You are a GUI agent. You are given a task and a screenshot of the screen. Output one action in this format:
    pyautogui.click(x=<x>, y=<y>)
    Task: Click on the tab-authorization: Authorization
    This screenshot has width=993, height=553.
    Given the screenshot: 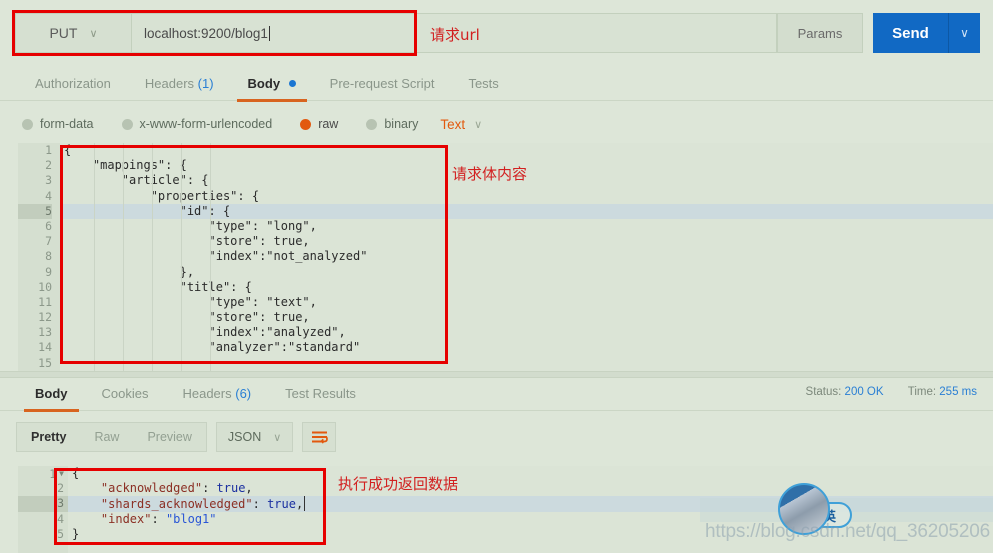 What is the action you would take?
    pyautogui.click(x=73, y=87)
    